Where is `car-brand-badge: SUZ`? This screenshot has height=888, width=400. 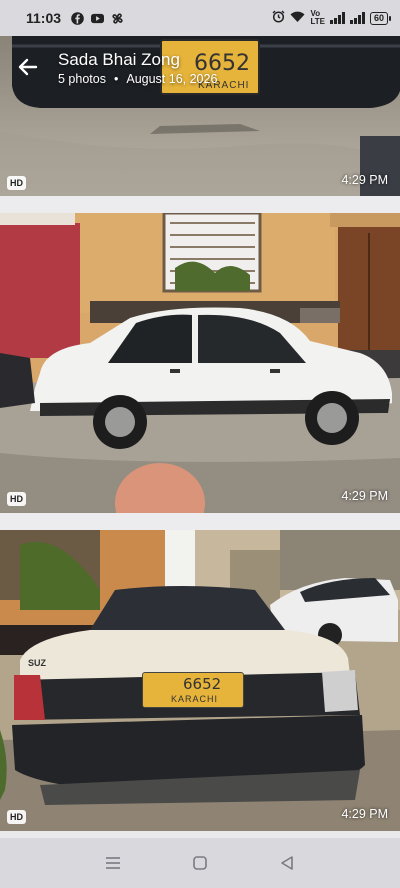 car-brand-badge: SUZ is located at coordinates (37, 663).